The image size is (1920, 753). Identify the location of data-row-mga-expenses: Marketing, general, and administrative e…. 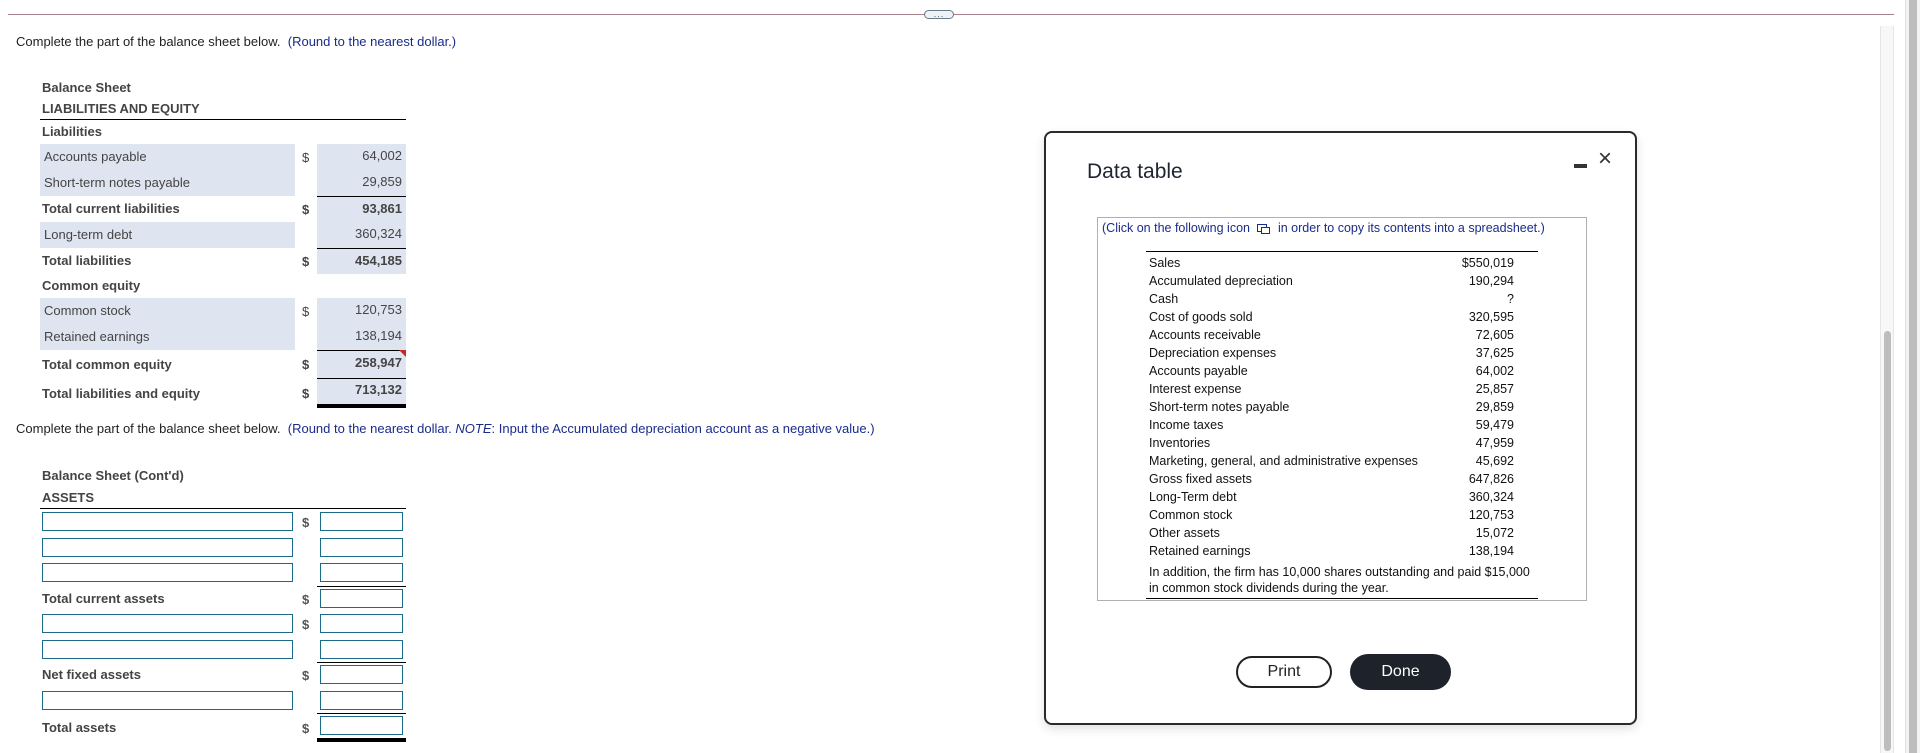
(1342, 461).